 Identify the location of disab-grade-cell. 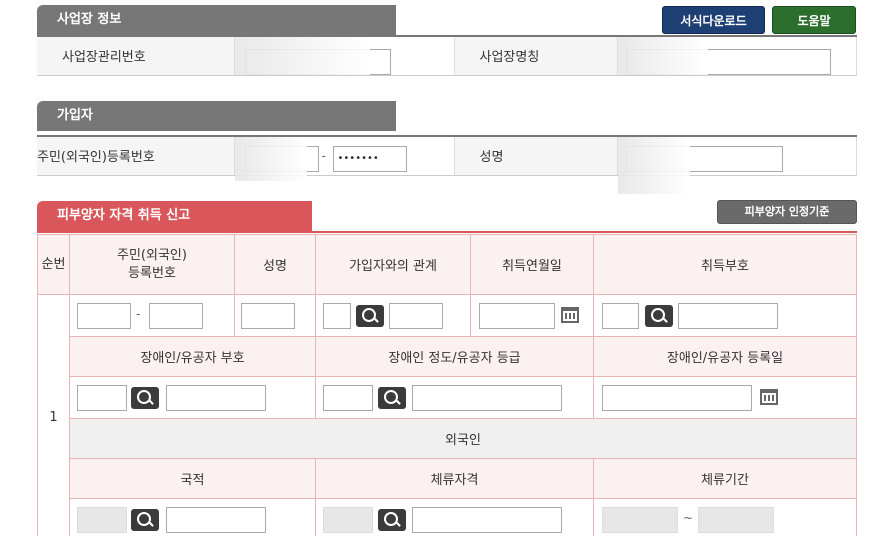
(454, 397).